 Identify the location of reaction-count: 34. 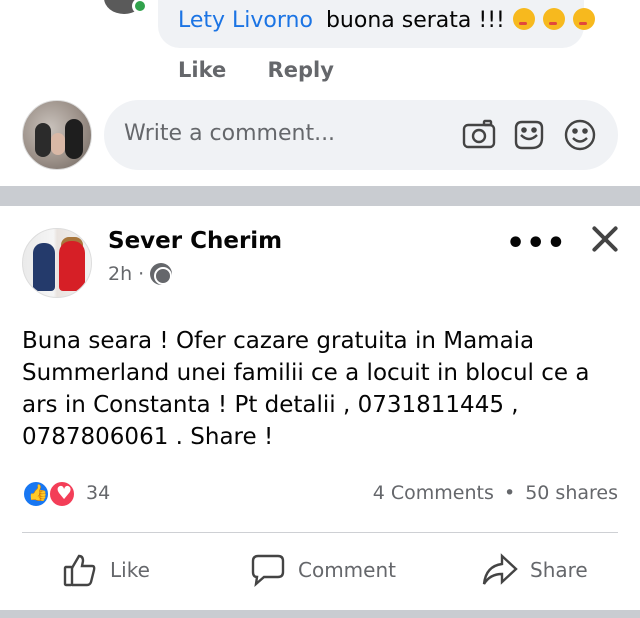
(98, 493).